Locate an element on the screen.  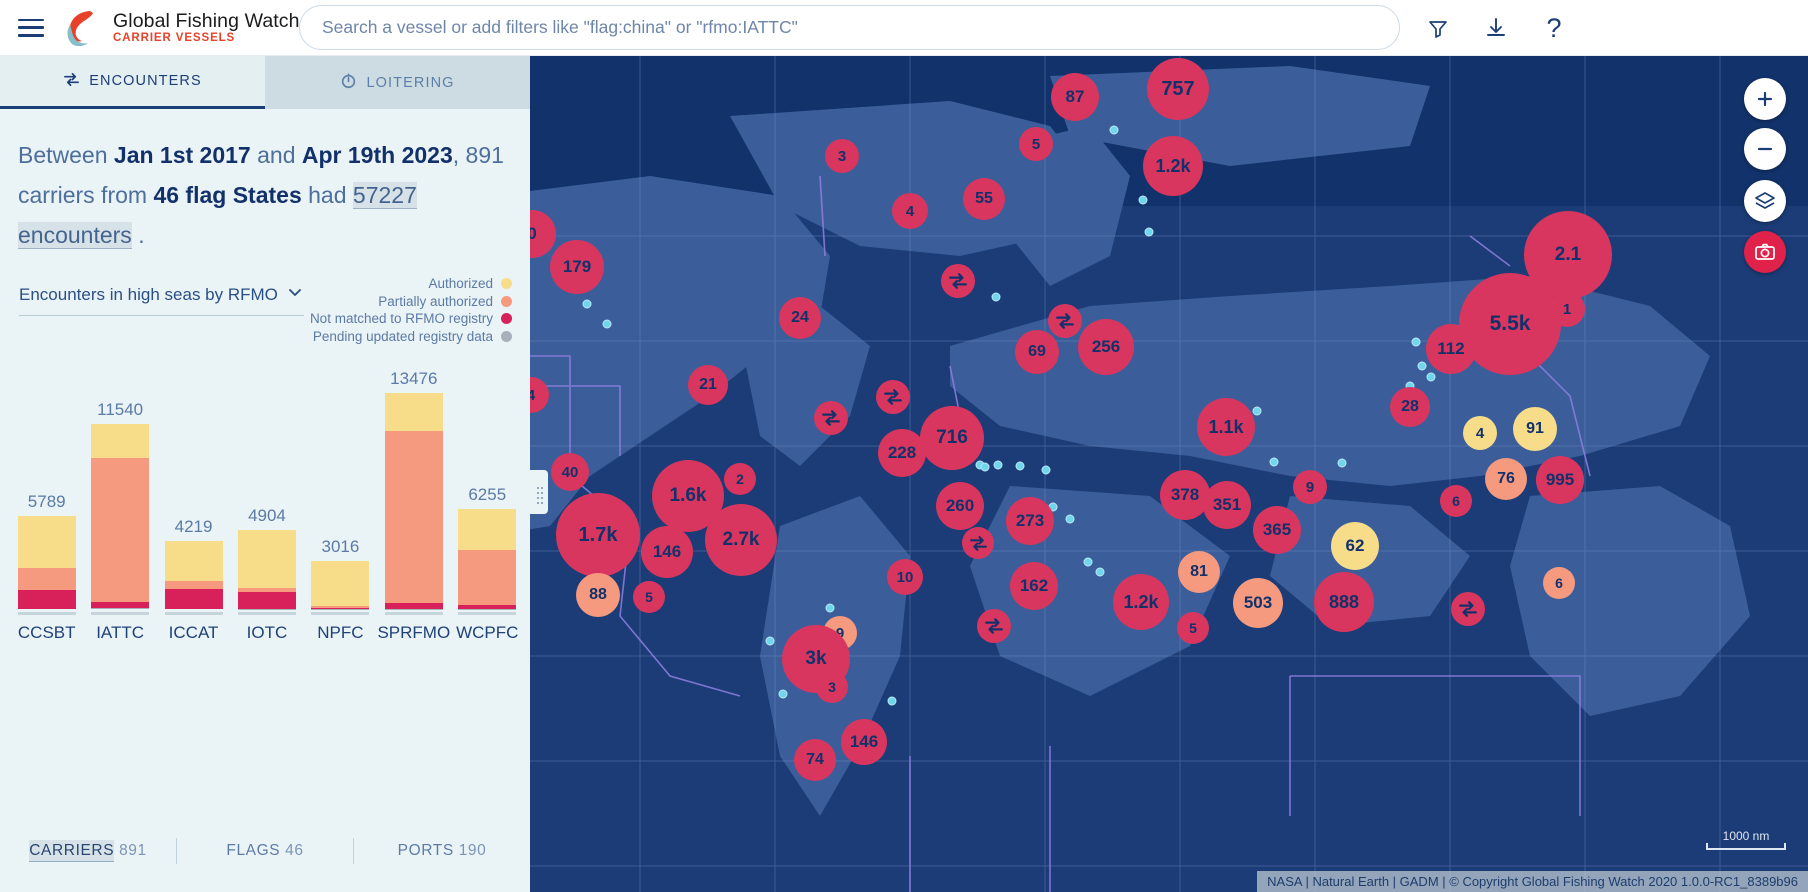
tab-loitering: LOITERING is located at coordinates (397, 82).